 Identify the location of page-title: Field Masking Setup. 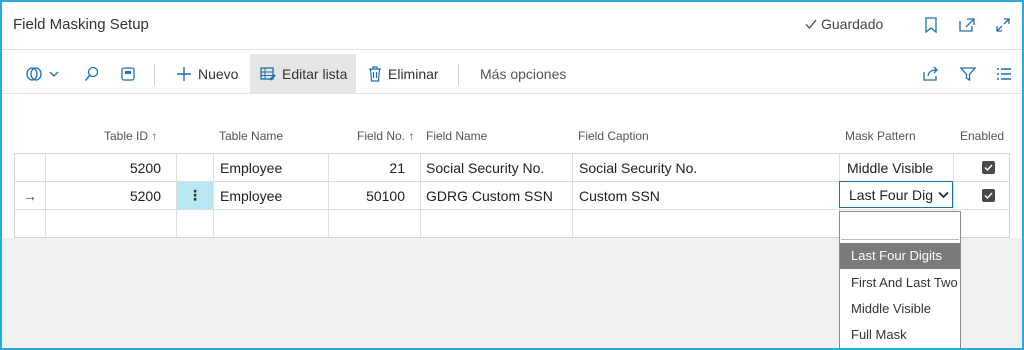
(81, 24).